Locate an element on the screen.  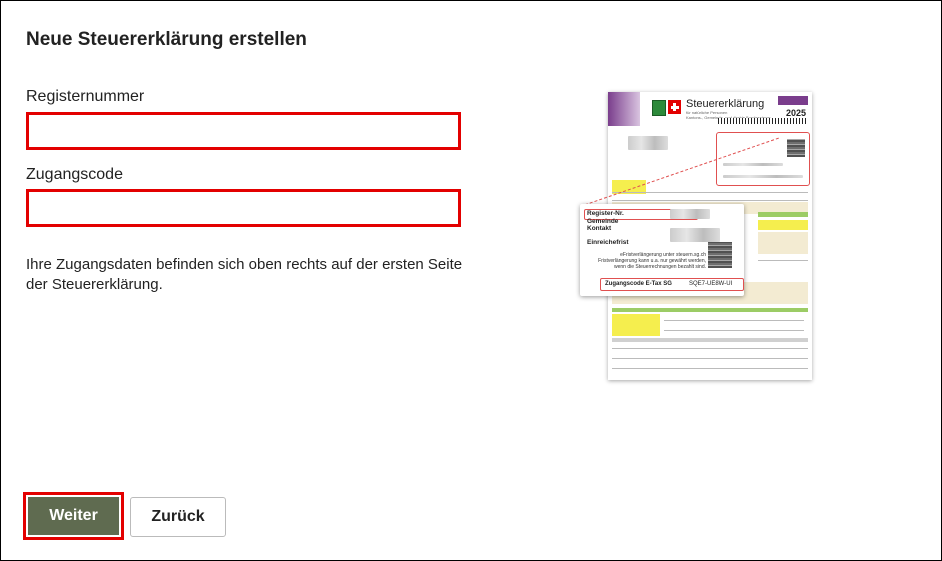
back-button: Zurück is located at coordinates (178, 517).